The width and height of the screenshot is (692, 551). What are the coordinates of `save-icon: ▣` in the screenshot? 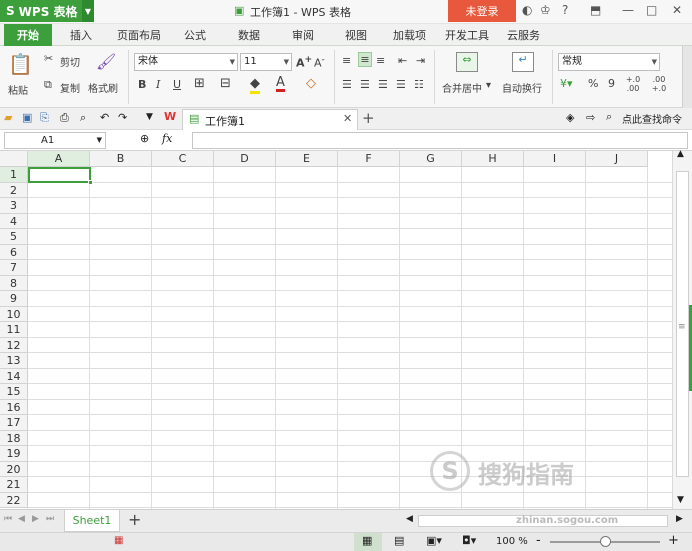 It's located at (27, 117).